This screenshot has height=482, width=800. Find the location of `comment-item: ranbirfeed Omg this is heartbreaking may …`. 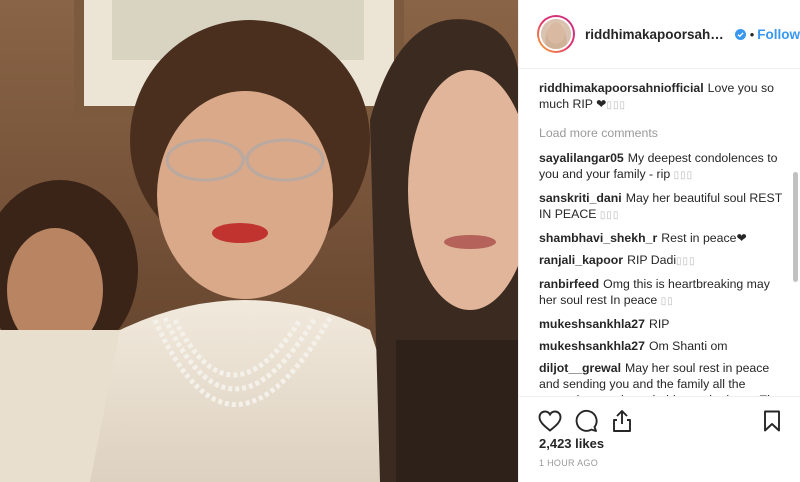

comment-item: ranbirfeed Omg this is heartbreaking may … is located at coordinates (664, 293).